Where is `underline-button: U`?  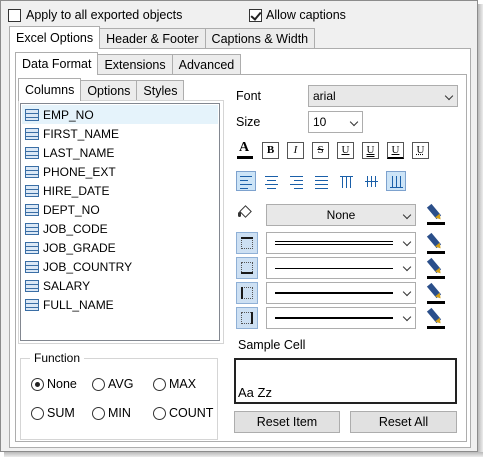
underline-button: U is located at coordinates (345, 150).